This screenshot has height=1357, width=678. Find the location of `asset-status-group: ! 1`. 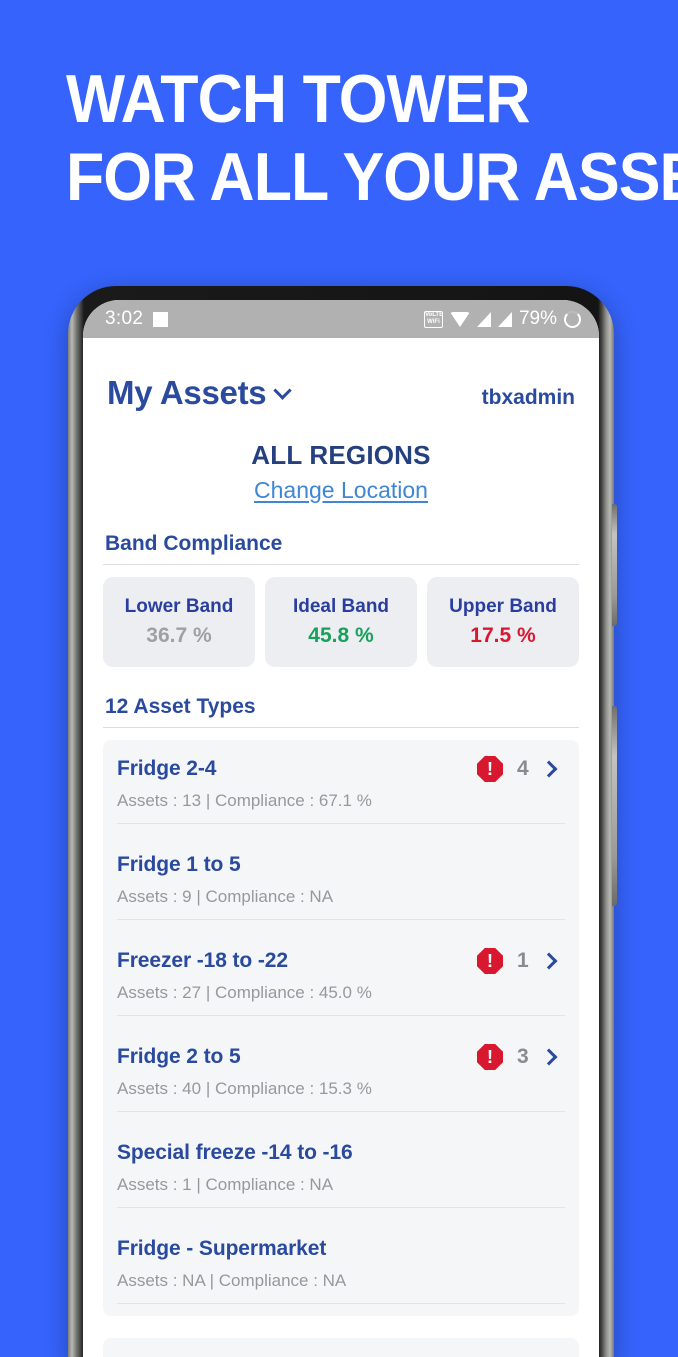

asset-status-group: ! 1 is located at coordinates (521, 961).